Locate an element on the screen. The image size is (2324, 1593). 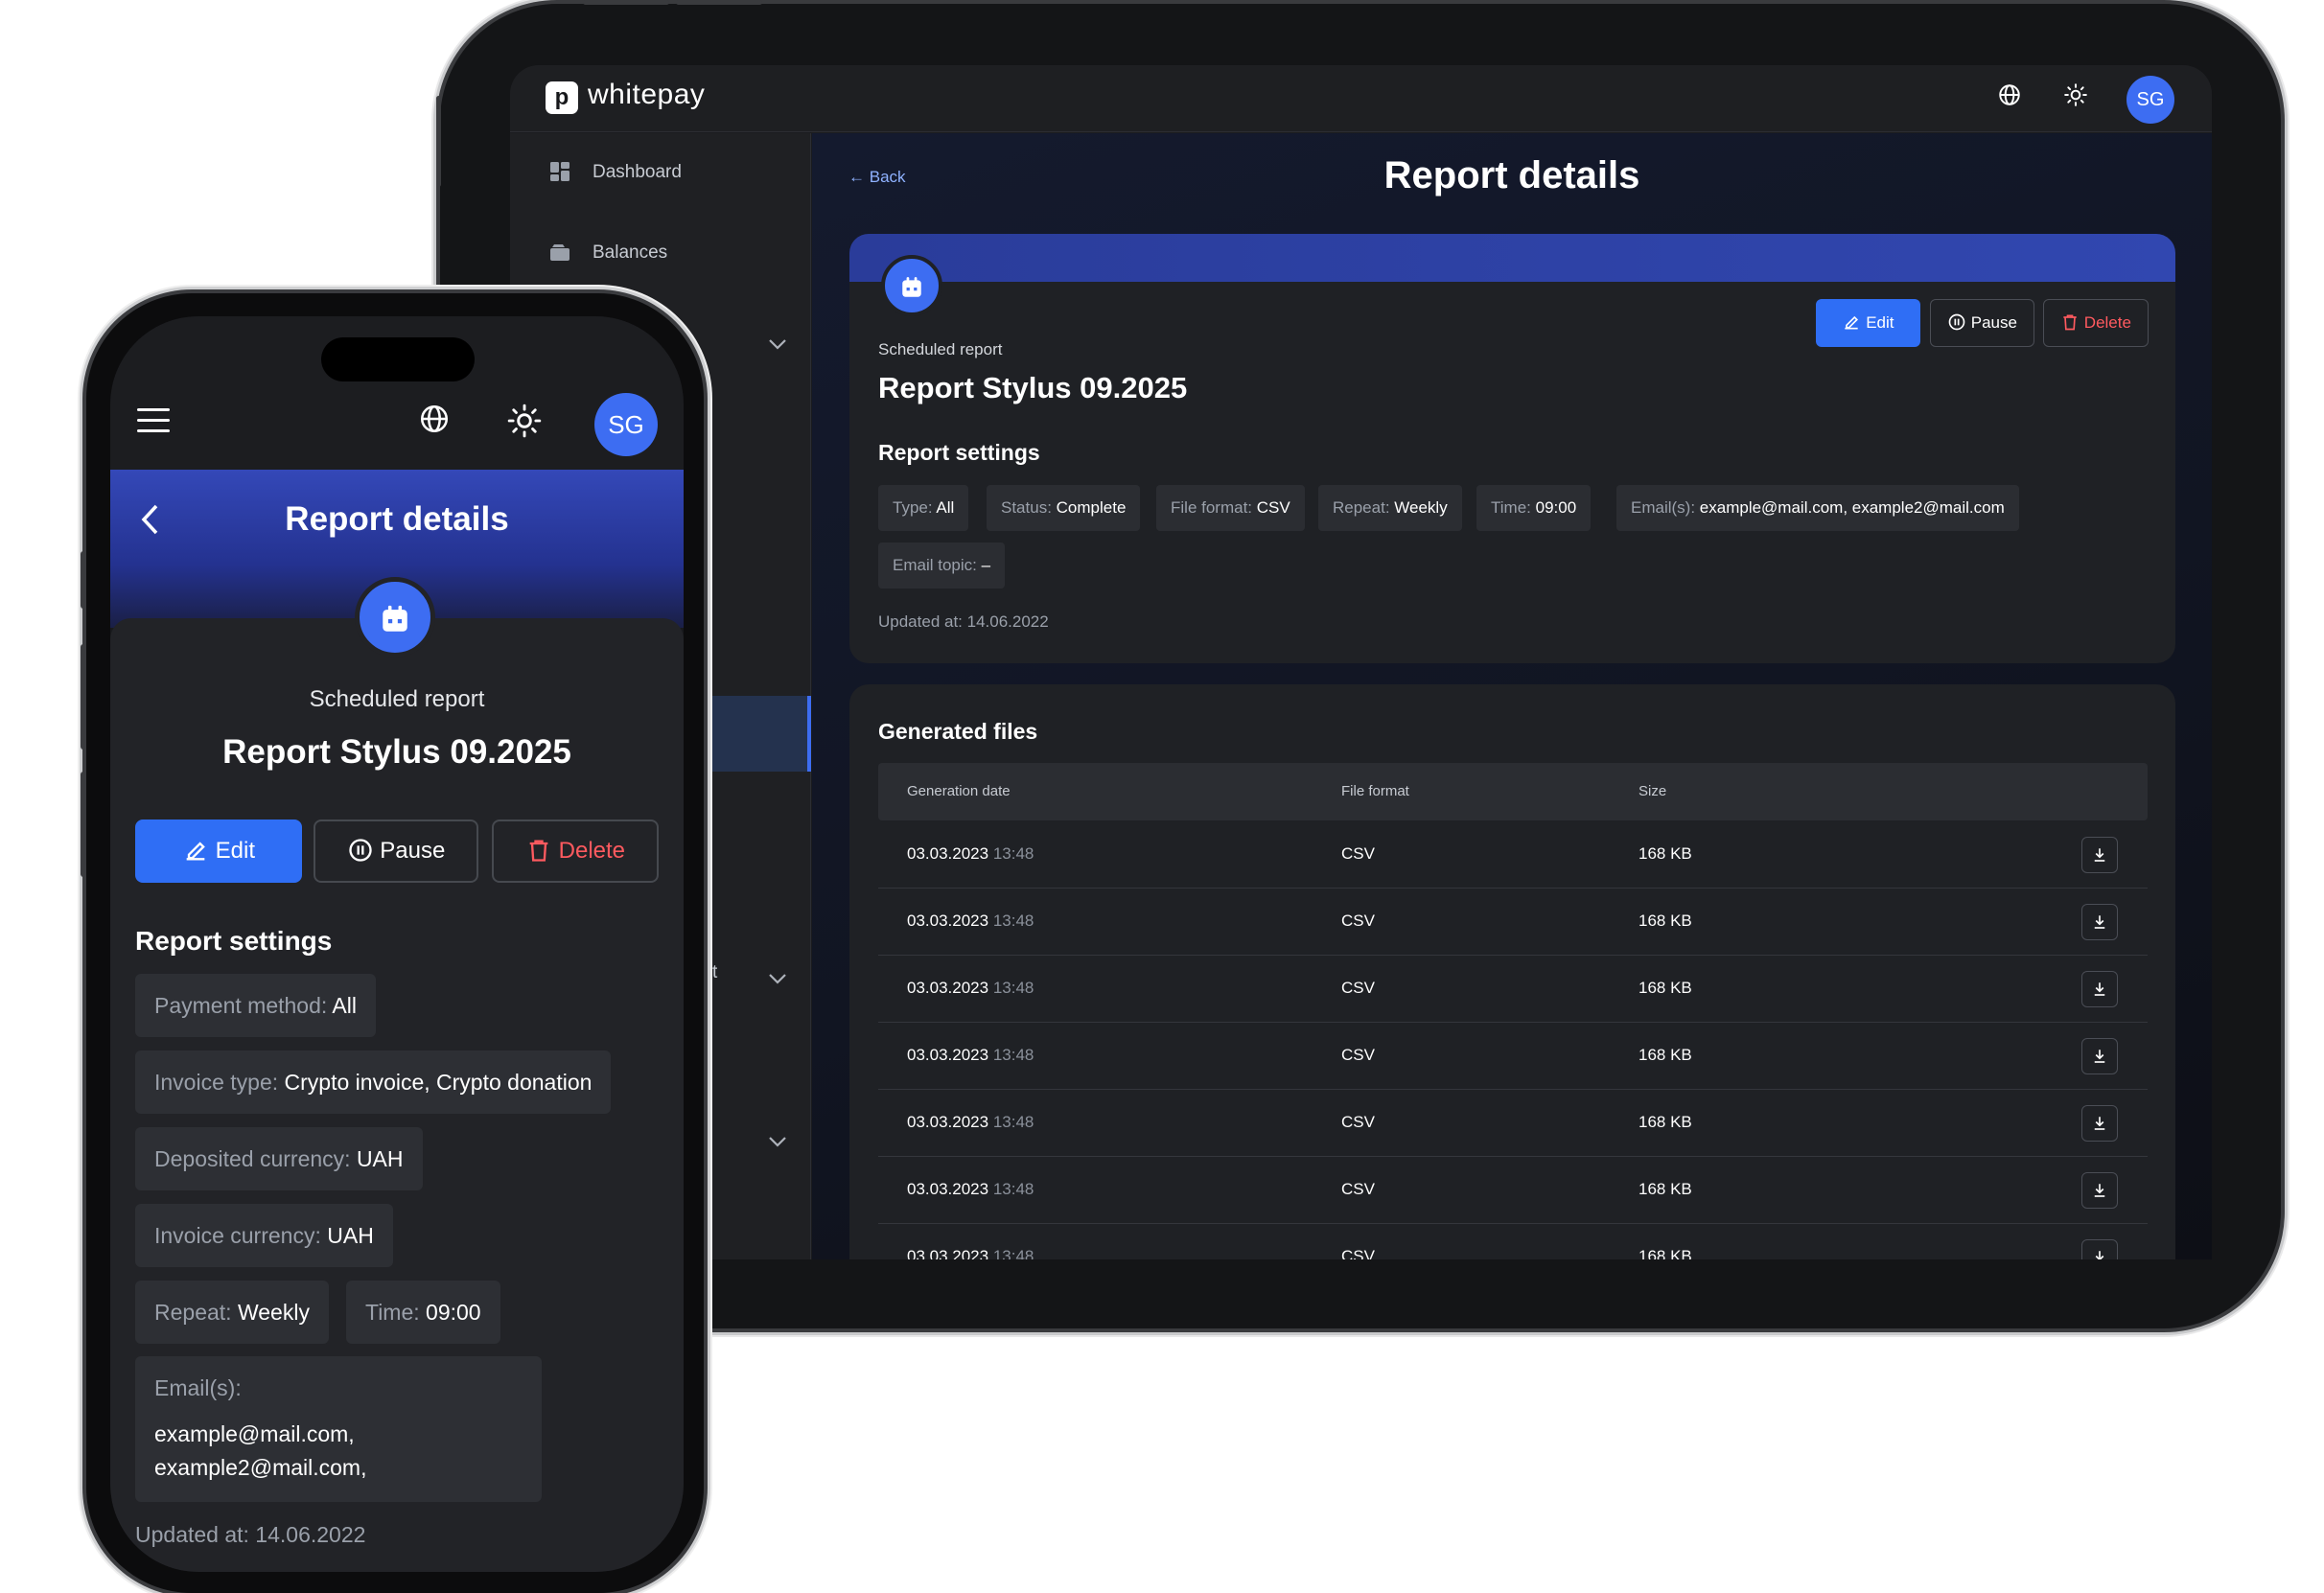
logo-text: whitepay is located at coordinates (647, 94).